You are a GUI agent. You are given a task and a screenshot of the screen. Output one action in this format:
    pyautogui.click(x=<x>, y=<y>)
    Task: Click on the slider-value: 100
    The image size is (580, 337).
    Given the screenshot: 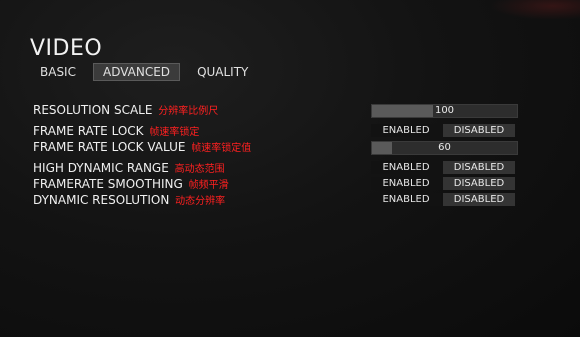 What is the action you would take?
    pyautogui.click(x=444, y=110)
    